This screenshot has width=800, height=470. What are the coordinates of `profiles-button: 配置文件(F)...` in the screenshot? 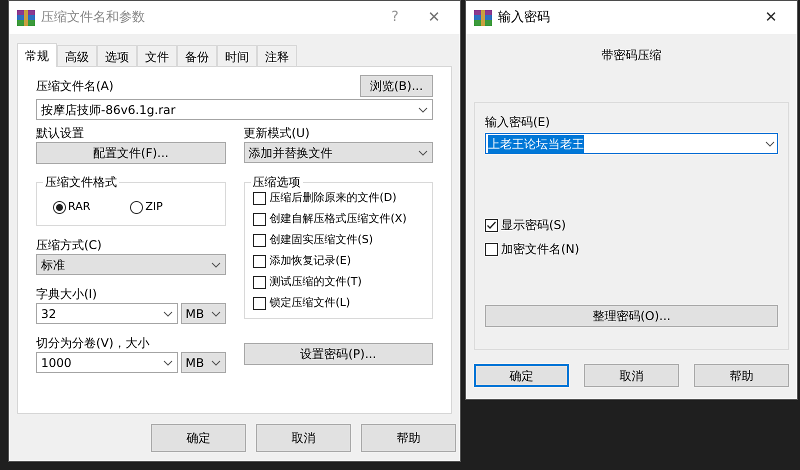 It's located at (131, 153).